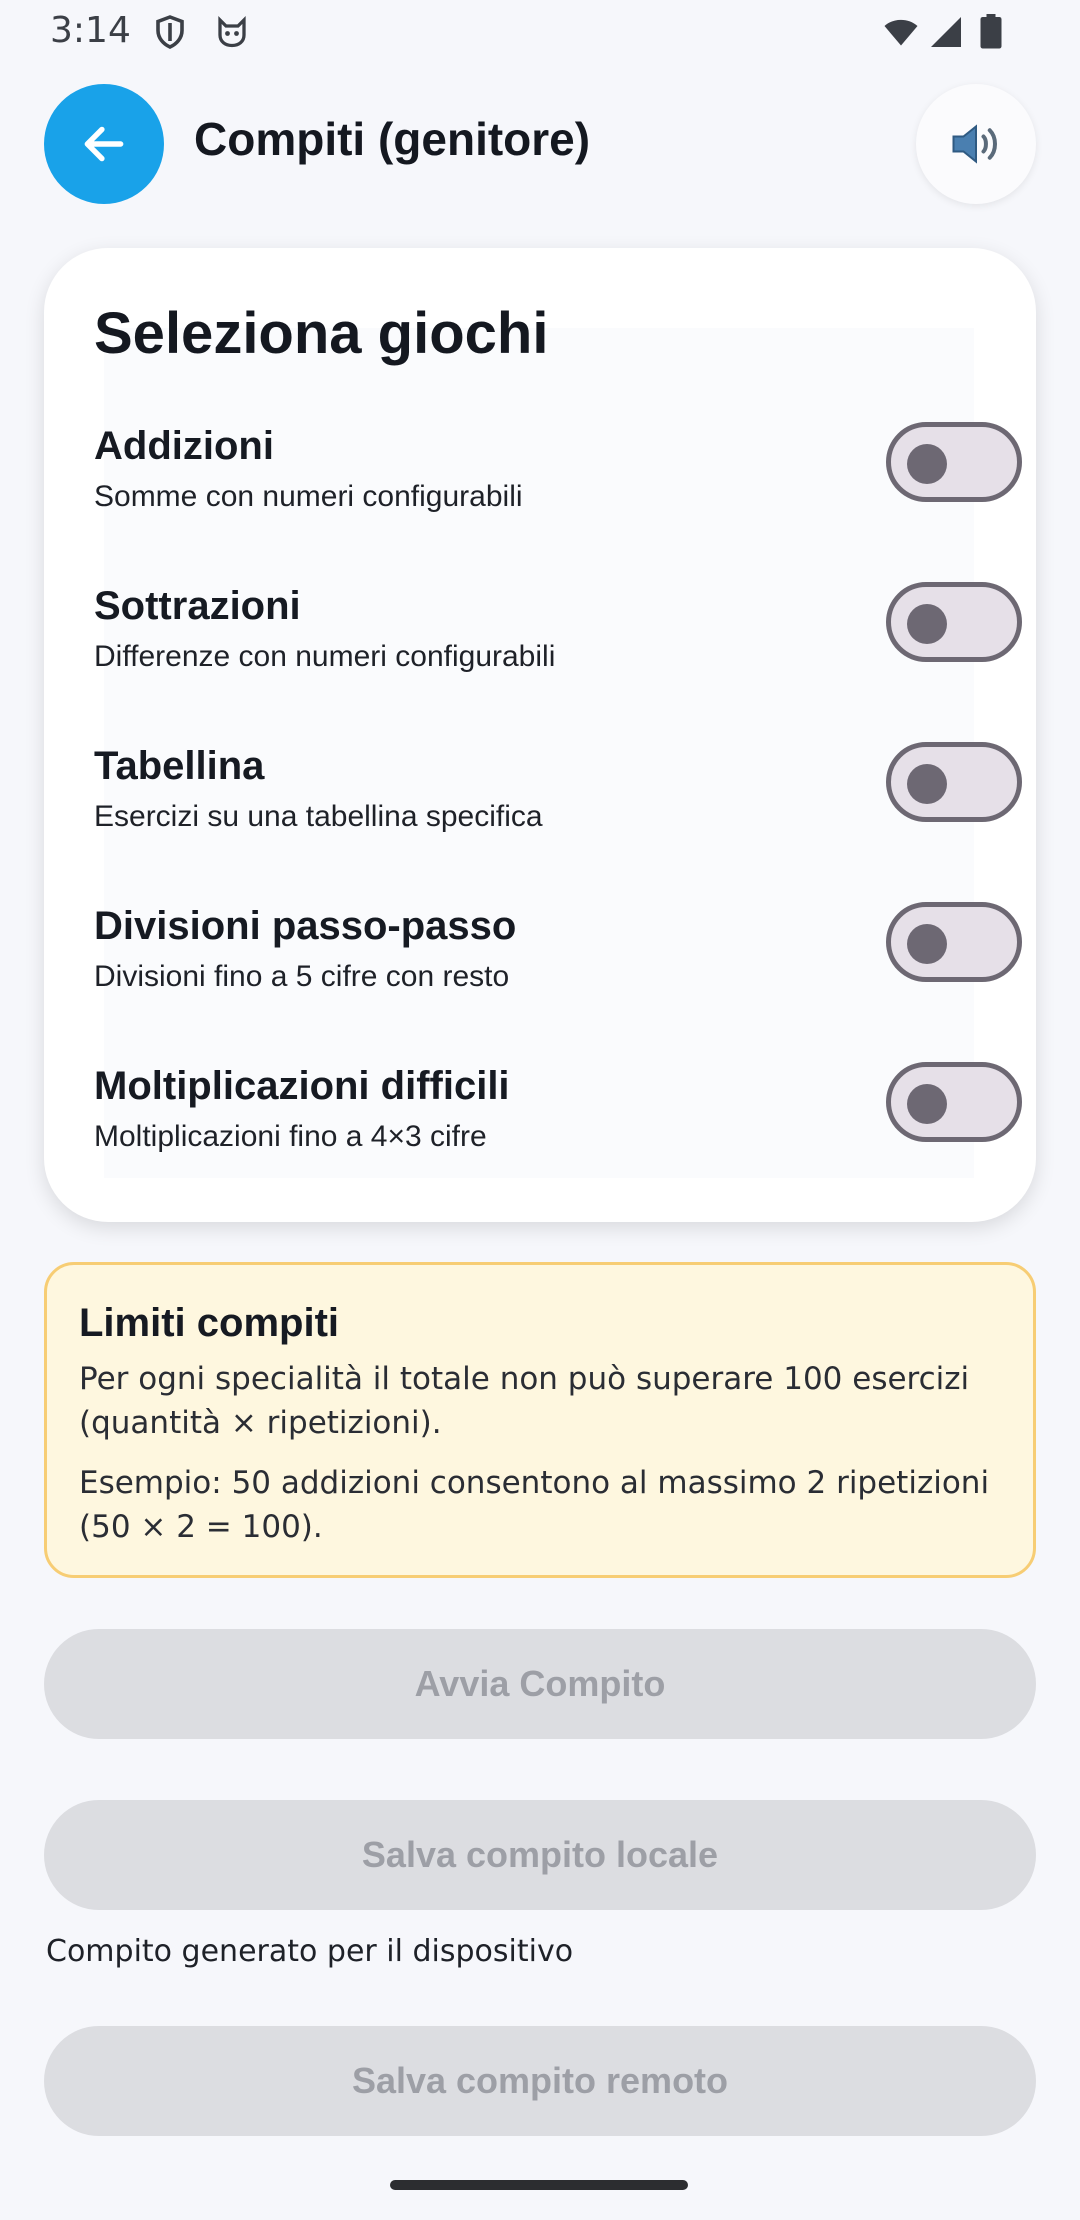 The height and width of the screenshot is (2220, 1080). Describe the element at coordinates (302, 976) in the screenshot. I see `game-description: Divisioni fino a 5 cifre con resto` at that location.